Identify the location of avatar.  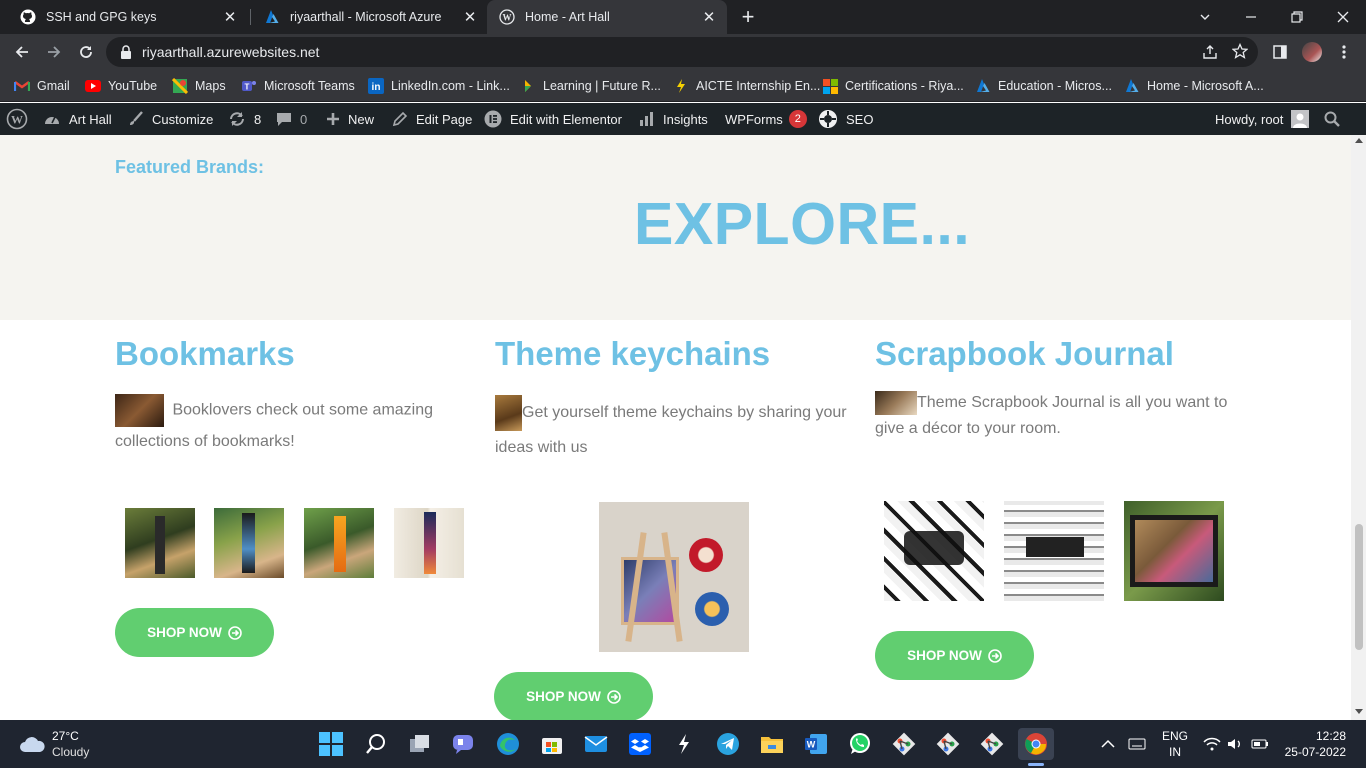
(1300, 119).